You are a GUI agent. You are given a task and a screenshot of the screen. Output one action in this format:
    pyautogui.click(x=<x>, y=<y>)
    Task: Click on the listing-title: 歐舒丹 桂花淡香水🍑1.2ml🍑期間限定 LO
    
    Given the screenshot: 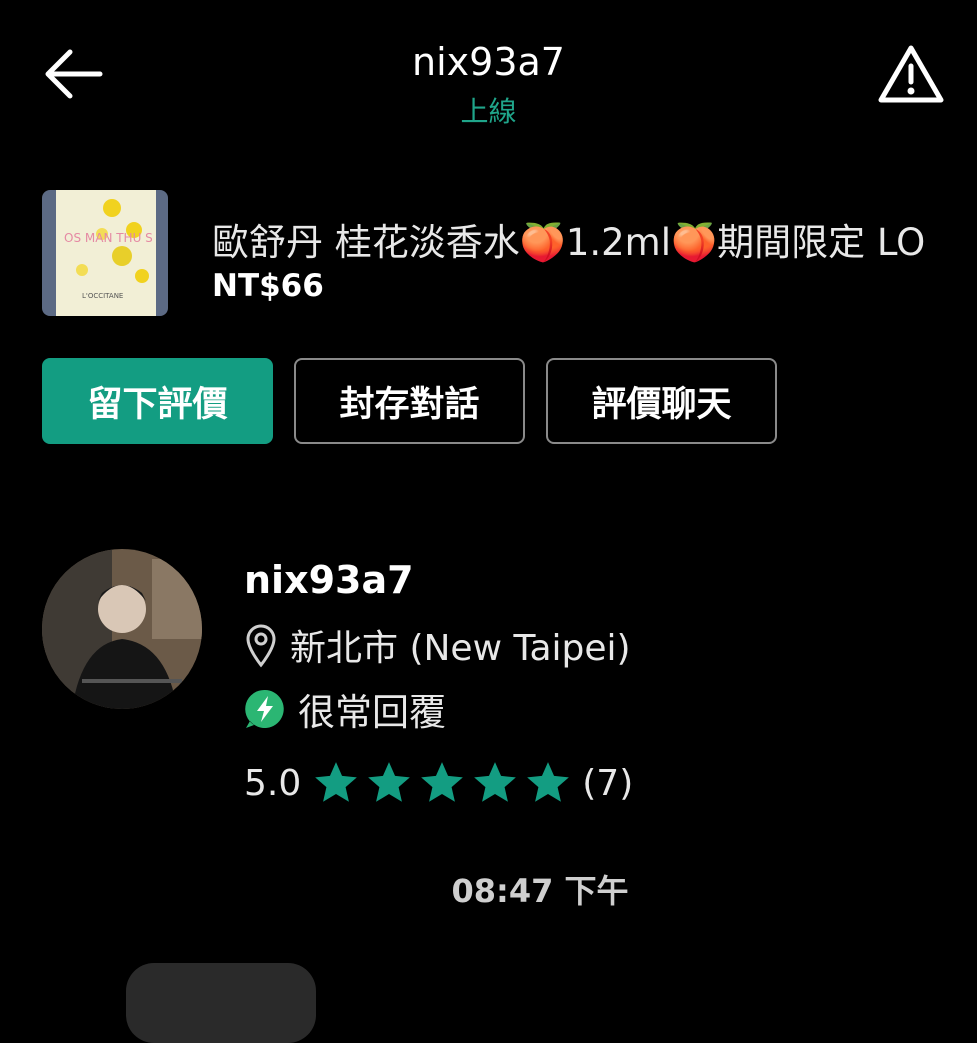 What is the action you would take?
    pyautogui.click(x=568, y=239)
    